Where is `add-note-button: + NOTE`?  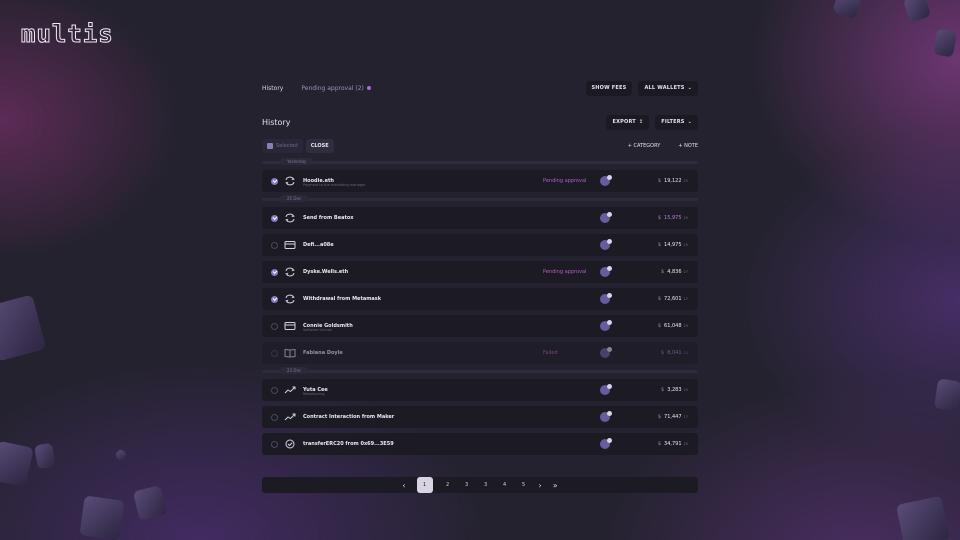
add-note-button: + NOTE is located at coordinates (688, 146).